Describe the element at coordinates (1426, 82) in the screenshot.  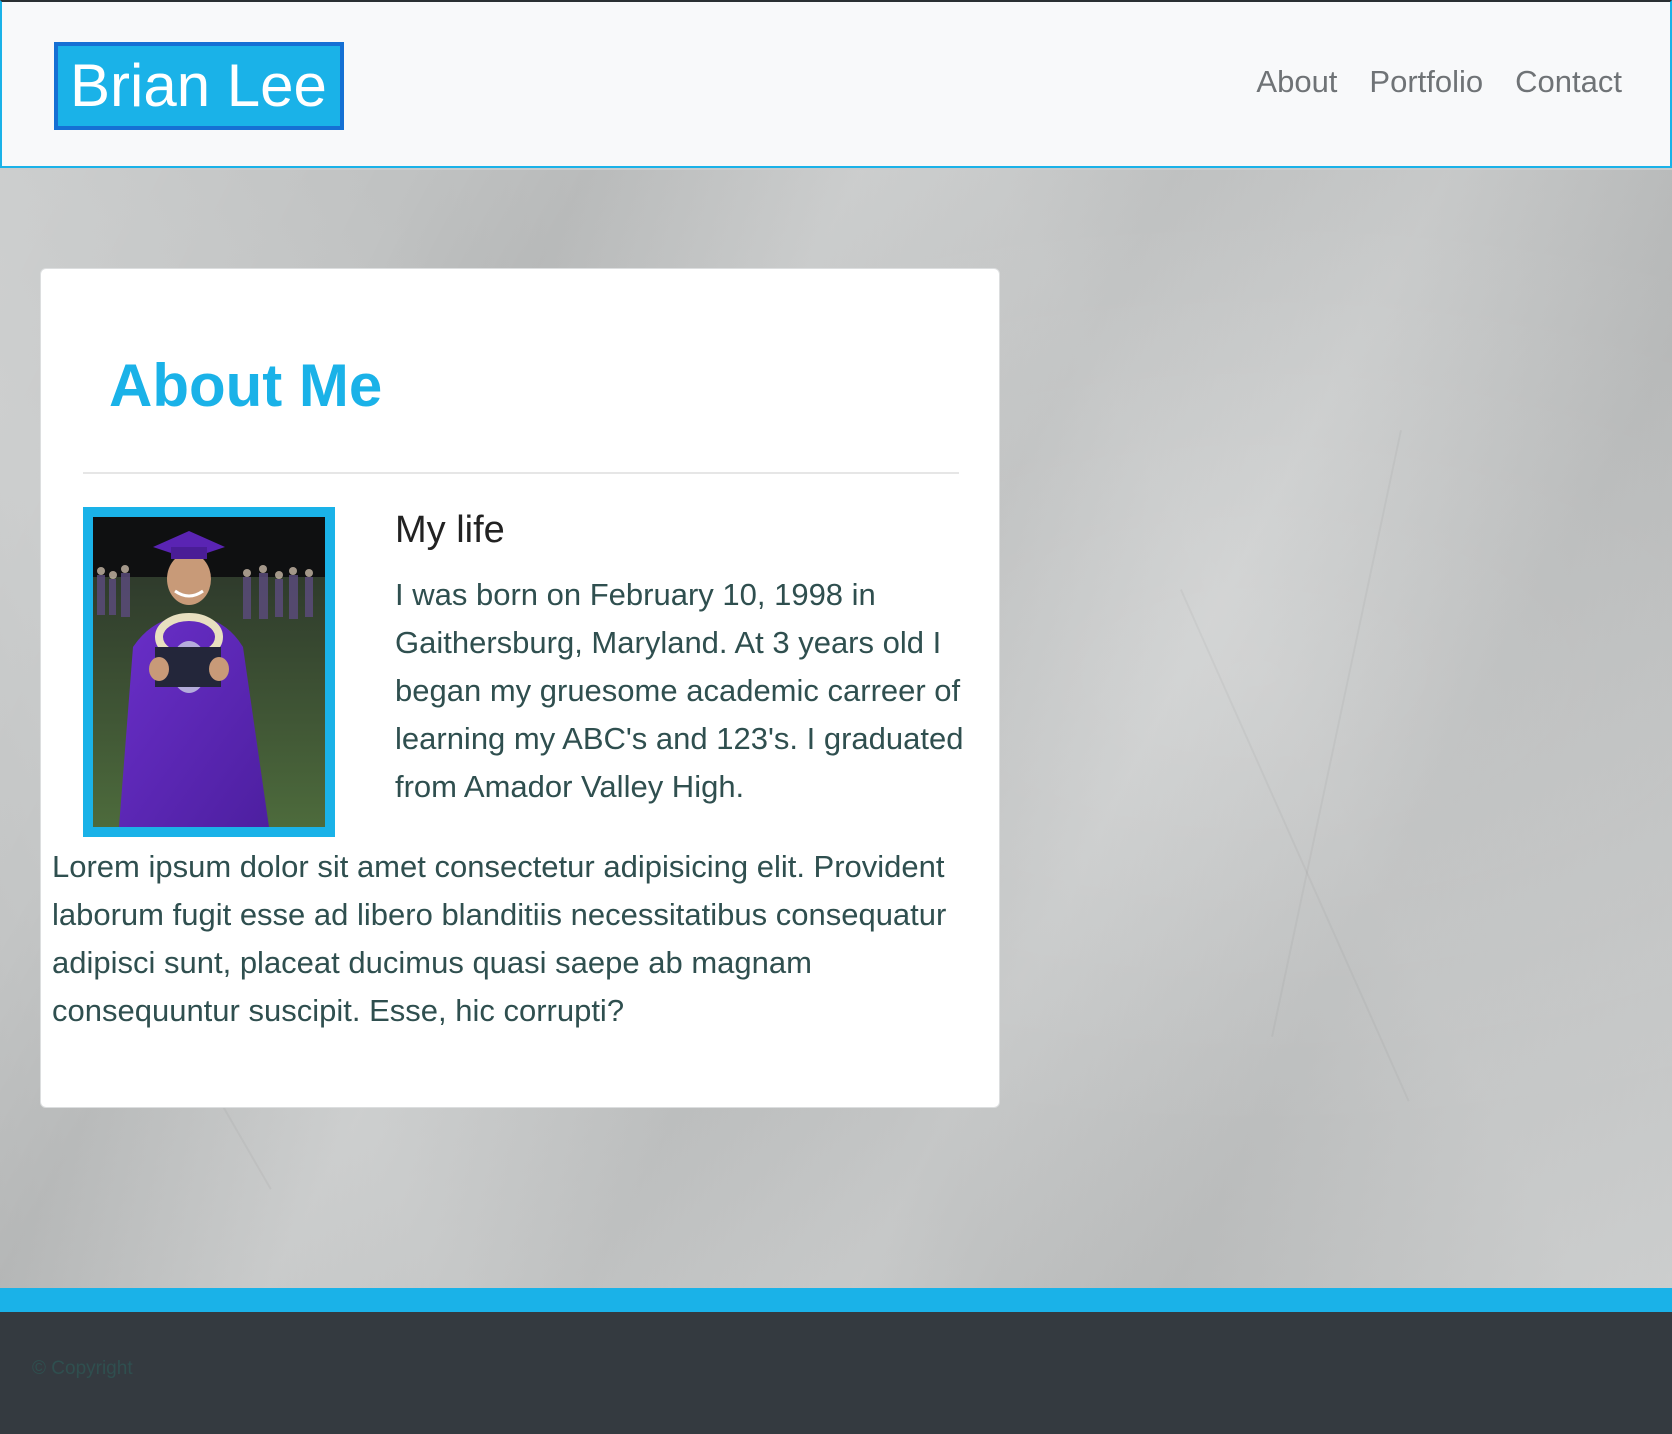
I see `nav-link-portfolio: Portfolio` at that location.